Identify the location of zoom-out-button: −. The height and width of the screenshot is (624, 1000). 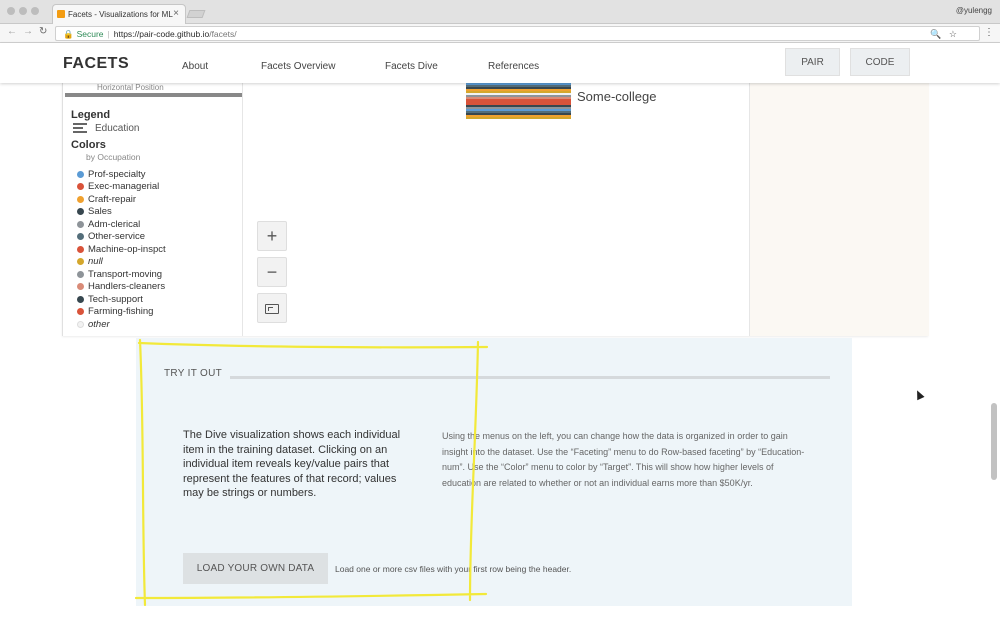
(272, 272).